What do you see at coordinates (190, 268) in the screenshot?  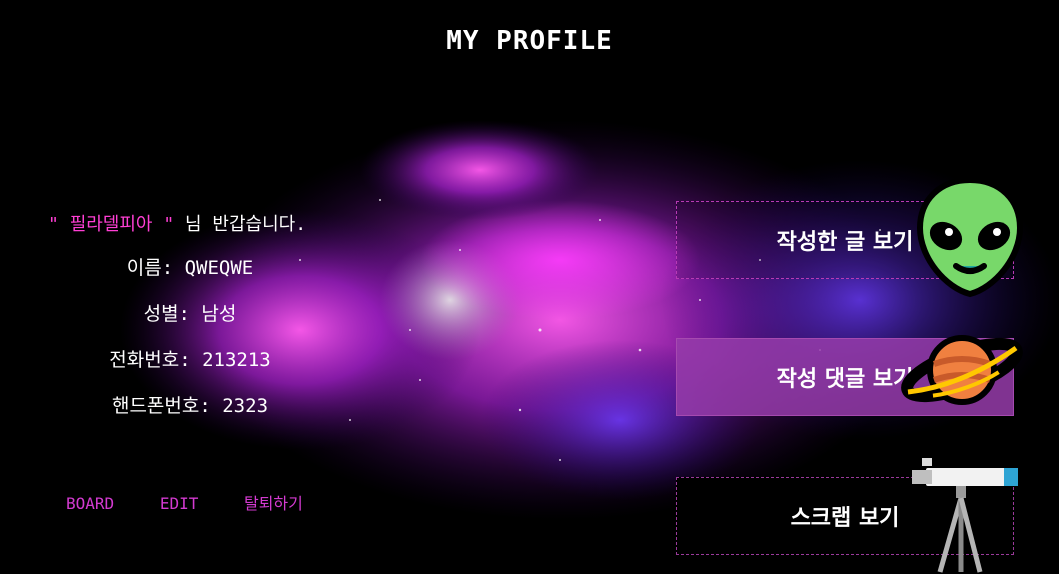 I see `name-line: 이름: QWEQWE` at bounding box center [190, 268].